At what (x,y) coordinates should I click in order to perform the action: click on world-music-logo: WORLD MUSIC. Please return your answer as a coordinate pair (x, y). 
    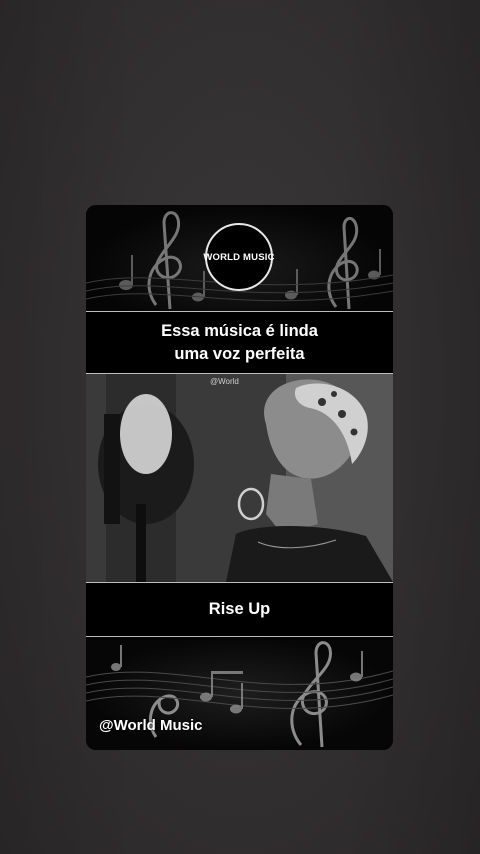
    Looking at the image, I should click on (239, 257).